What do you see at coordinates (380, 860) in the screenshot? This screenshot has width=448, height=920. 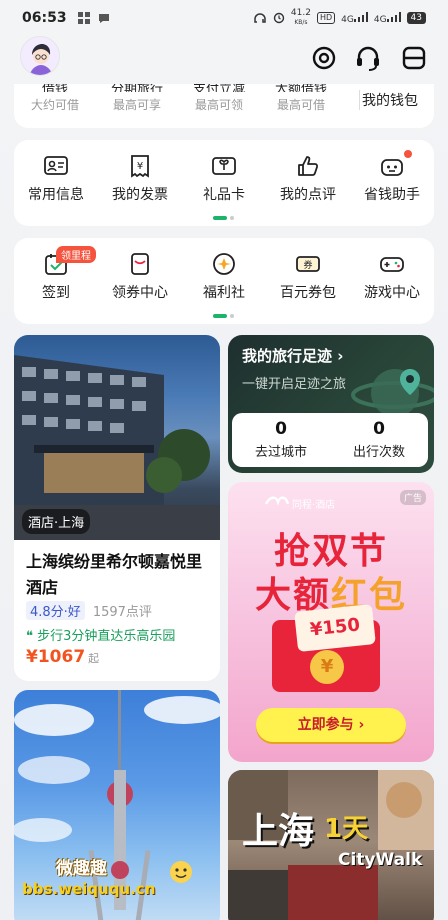 I see `walk-label: CityWalk` at bounding box center [380, 860].